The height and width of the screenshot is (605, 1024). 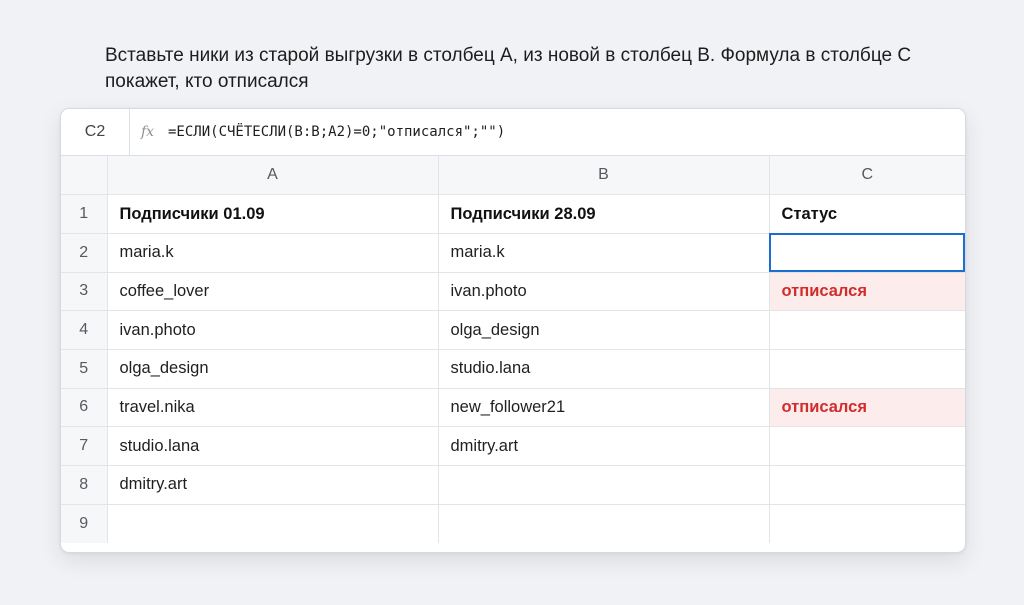 I want to click on cell-b4: olga_design, so click(x=604, y=330).